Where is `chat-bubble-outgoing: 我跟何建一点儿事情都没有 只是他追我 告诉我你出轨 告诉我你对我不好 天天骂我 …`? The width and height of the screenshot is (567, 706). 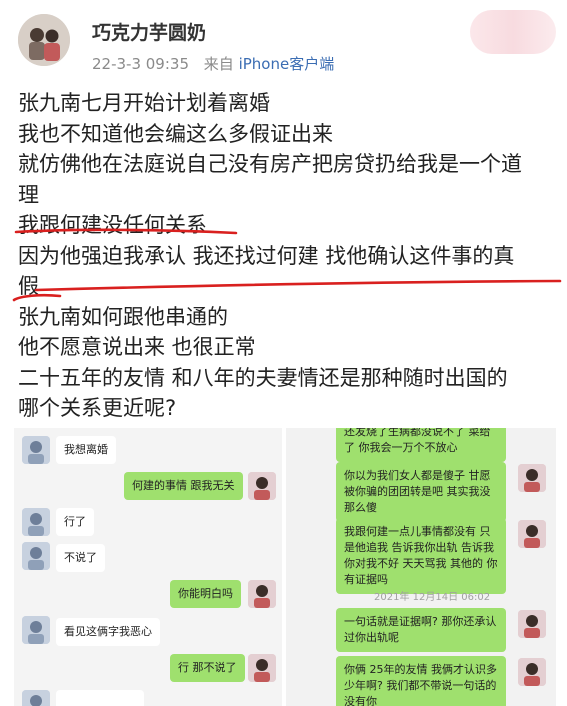 chat-bubble-outgoing: 我跟何建一点儿事情都没有 只是他追我 告诉我你出轨 告诉我你对我不好 天天骂我 … is located at coordinates (421, 556).